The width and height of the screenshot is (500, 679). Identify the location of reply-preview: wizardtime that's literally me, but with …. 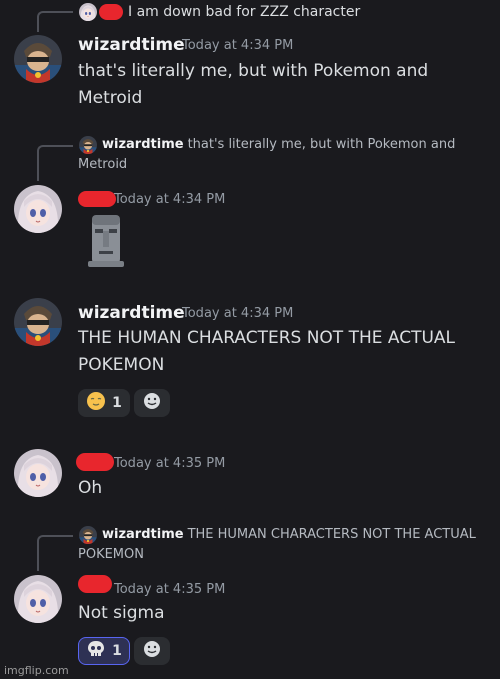
(268, 155).